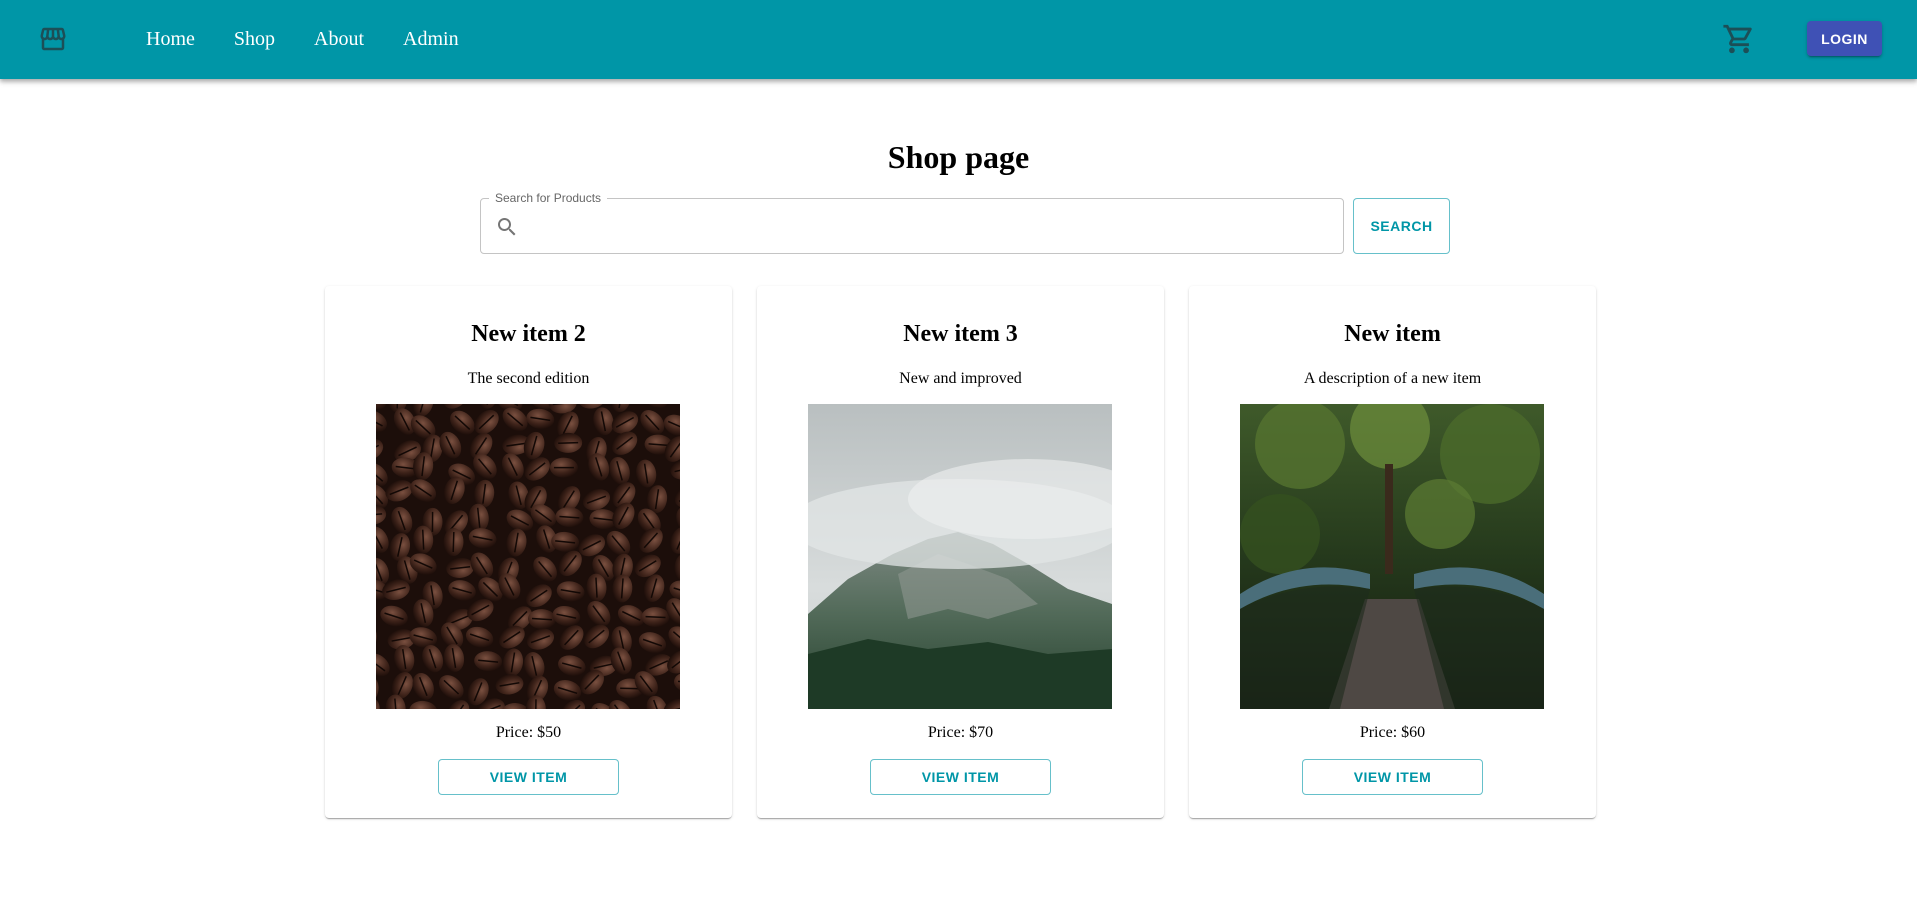 The height and width of the screenshot is (912, 1917). I want to click on product-description: The second edition, so click(528, 378).